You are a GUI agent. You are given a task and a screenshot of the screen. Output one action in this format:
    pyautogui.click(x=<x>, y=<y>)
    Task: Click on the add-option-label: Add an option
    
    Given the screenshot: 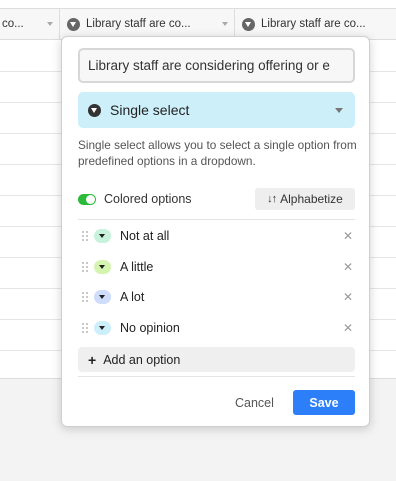 What is the action you would take?
    pyautogui.click(x=142, y=359)
    